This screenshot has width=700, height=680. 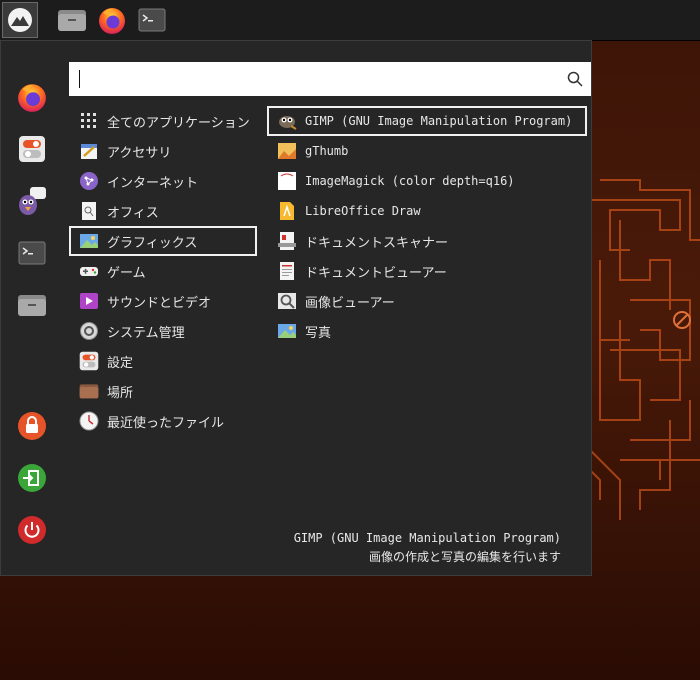 I want to click on description-text: 画像の作成と写真の編集を行います, so click(x=464, y=557).